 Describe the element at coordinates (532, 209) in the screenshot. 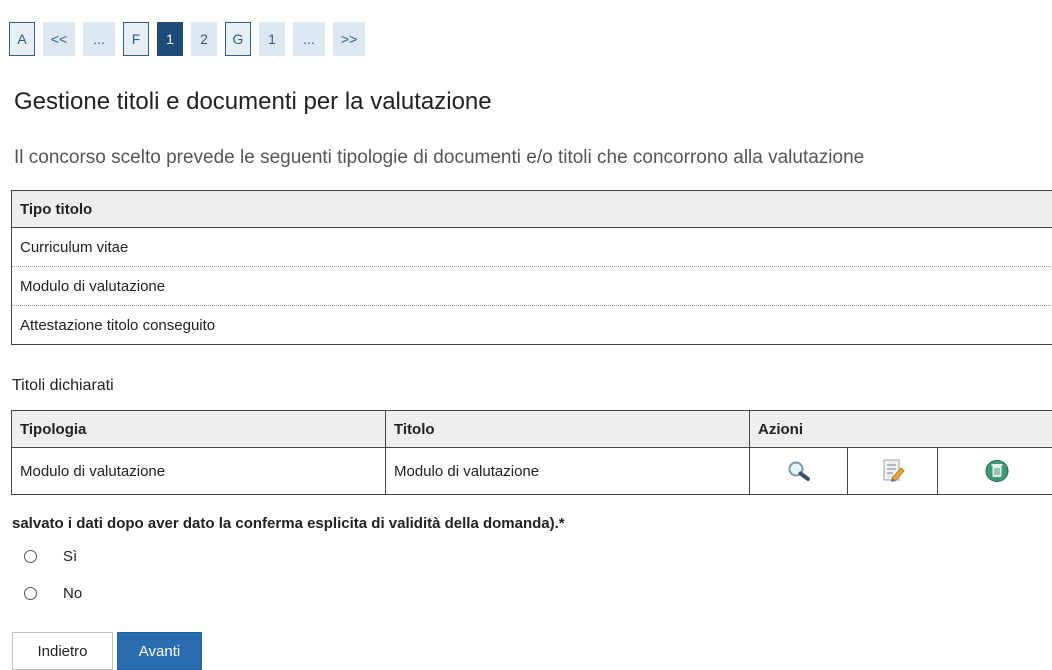

I see `table-header-tipo-titolo: Tipo titolo` at that location.